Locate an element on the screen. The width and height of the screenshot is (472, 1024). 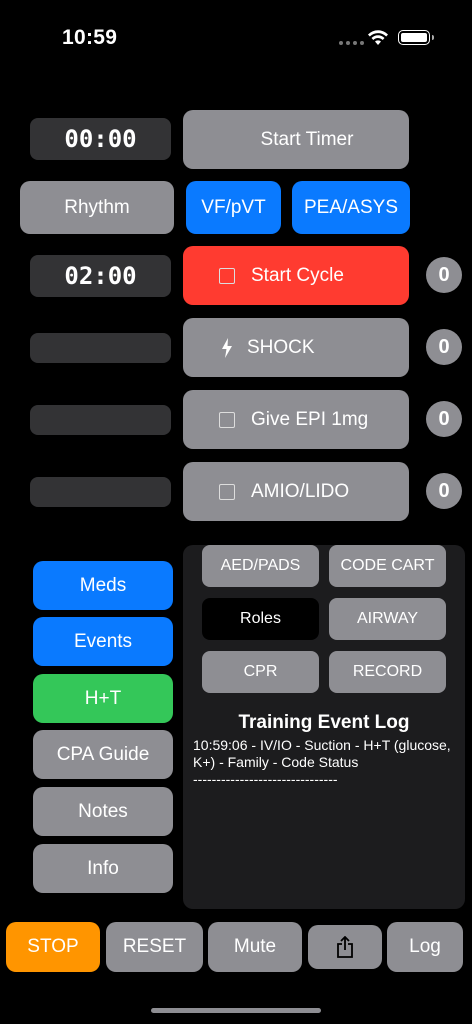
main-timer-display: 00:00 is located at coordinates (100, 139).